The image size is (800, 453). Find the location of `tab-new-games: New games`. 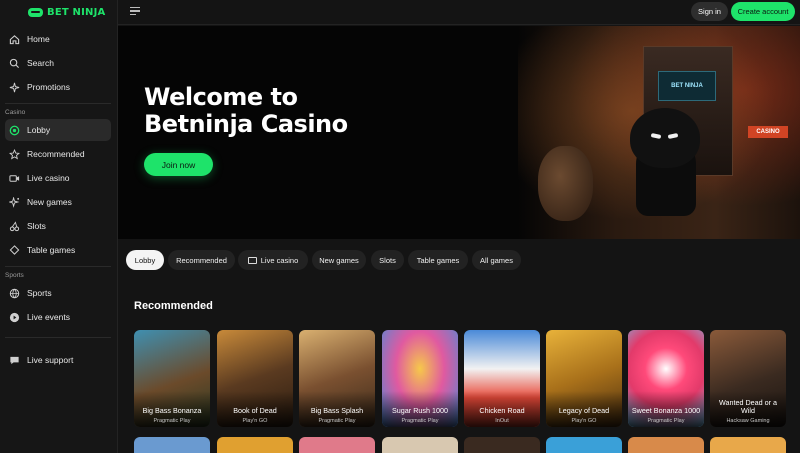

tab-new-games: New games is located at coordinates (339, 260).